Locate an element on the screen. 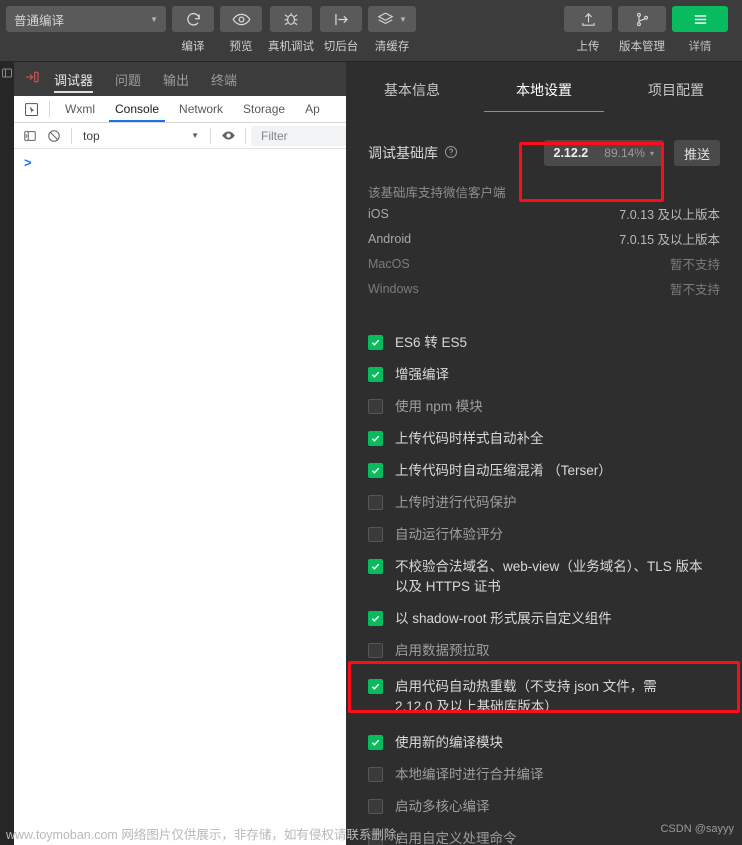 Image resolution: width=742 pixels, height=845 pixels. top-toolbar: 普通编译 ▼ 编译 预览 真机调试 切后台 ▼ 清缓存 上传 版本管理 详情 is located at coordinates (371, 31).